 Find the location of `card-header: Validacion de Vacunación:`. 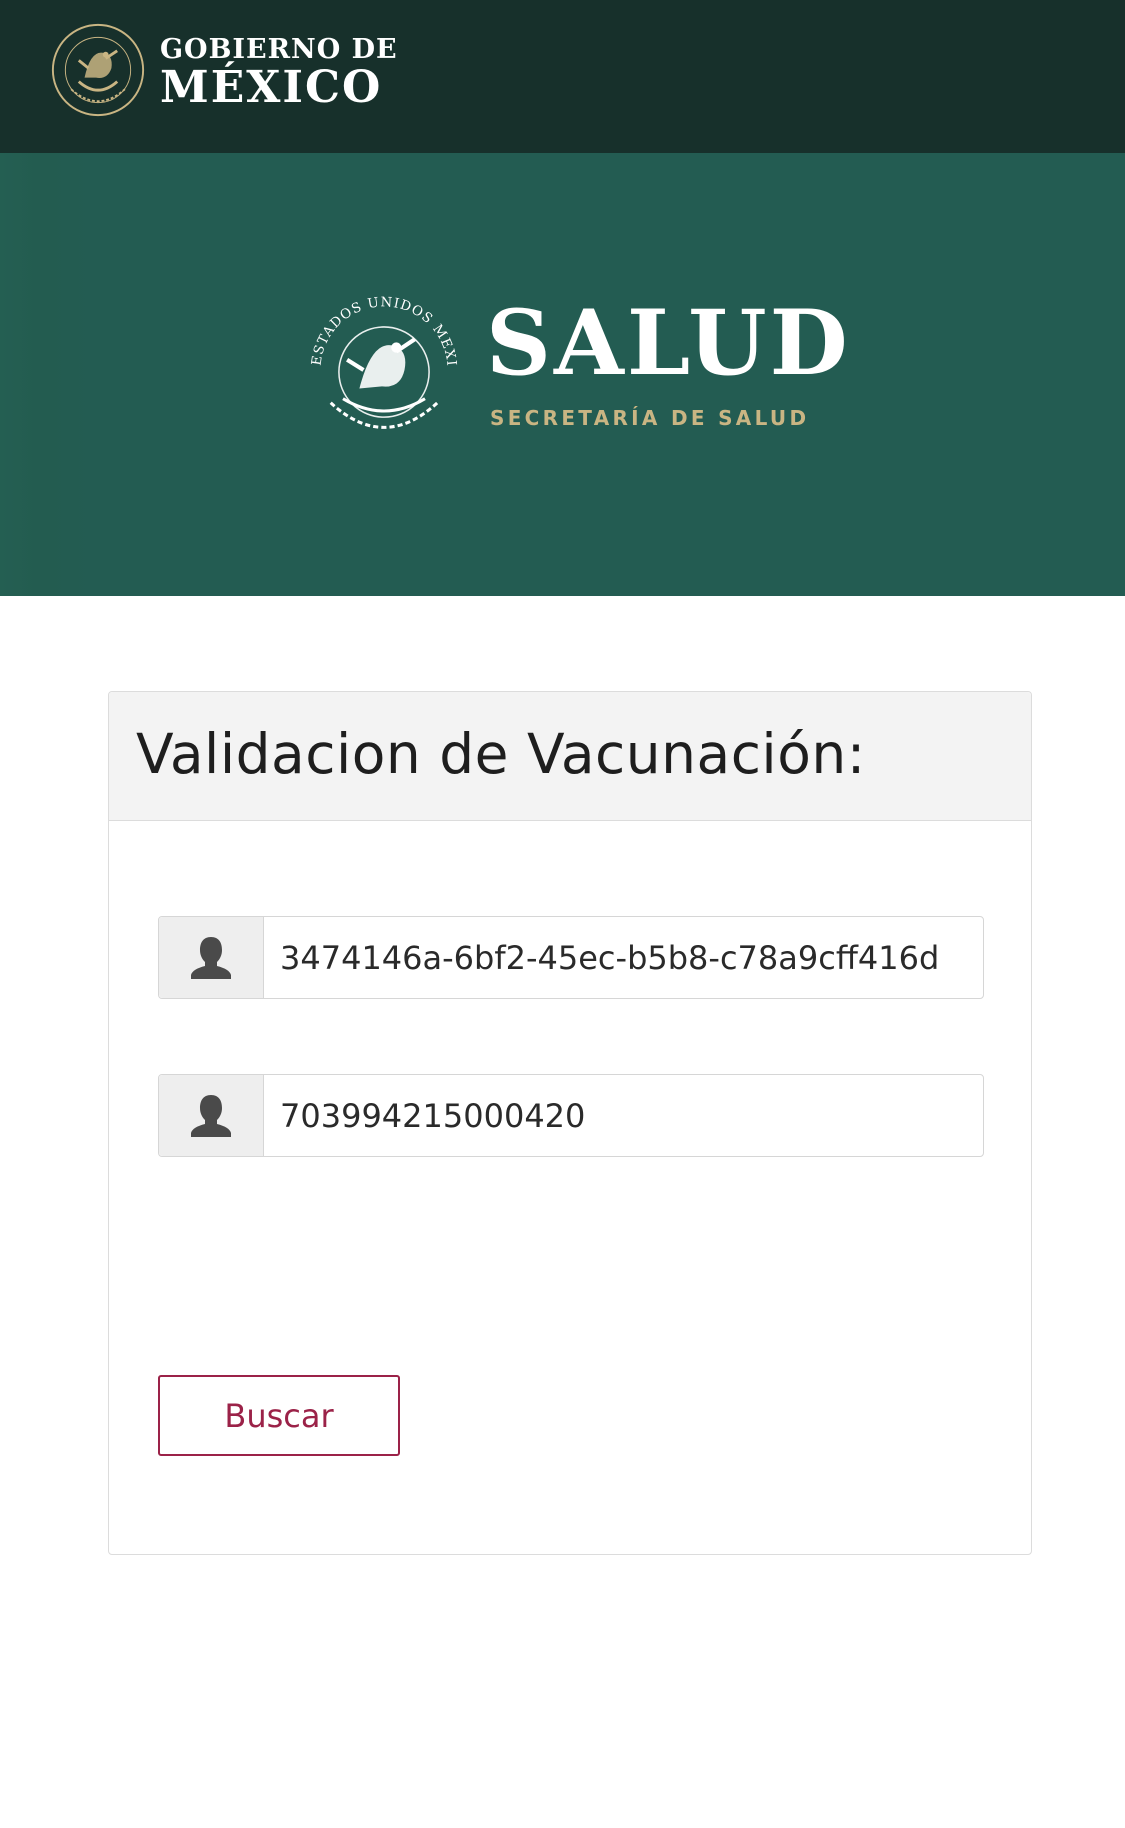

card-header: Validacion de Vacunación: is located at coordinates (570, 756).